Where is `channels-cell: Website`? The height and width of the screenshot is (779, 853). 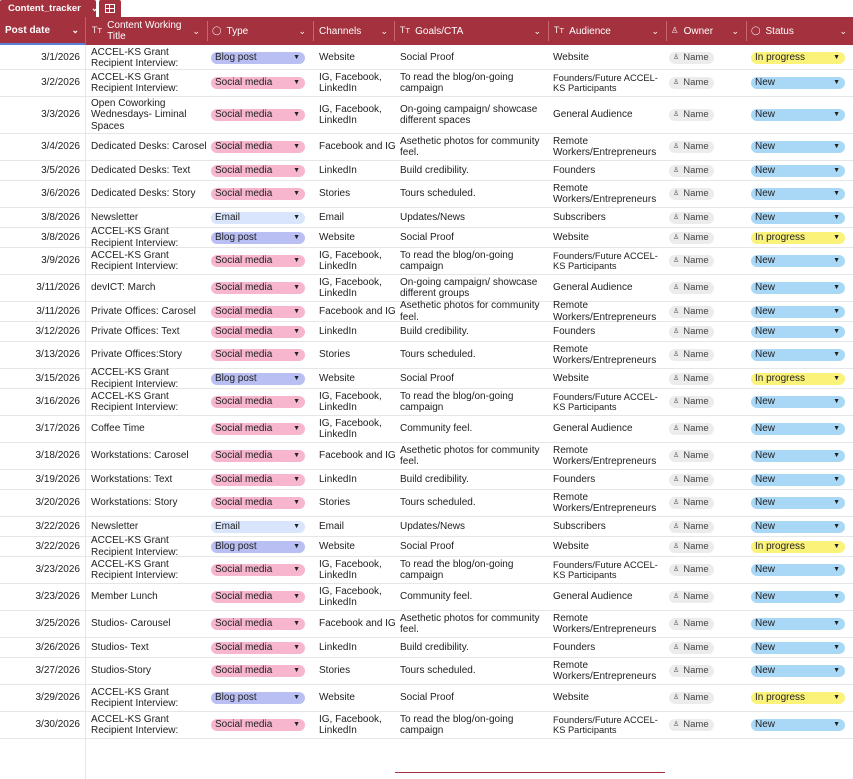
channels-cell: Website is located at coordinates (359, 378).